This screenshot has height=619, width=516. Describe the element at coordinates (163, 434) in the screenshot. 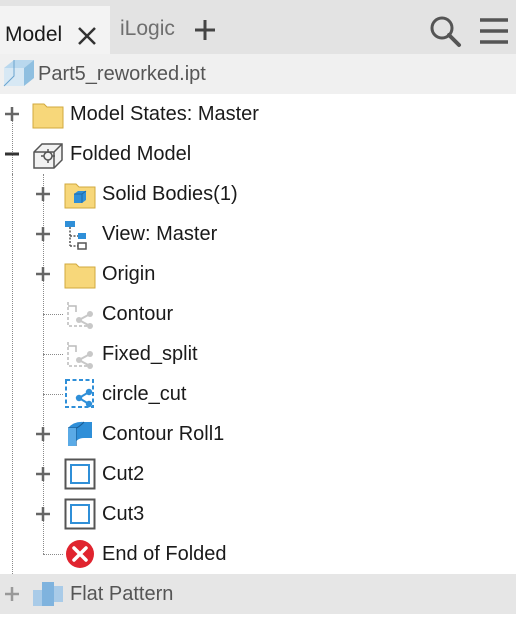

I see `tree-item-label: Contour Roll1` at that location.